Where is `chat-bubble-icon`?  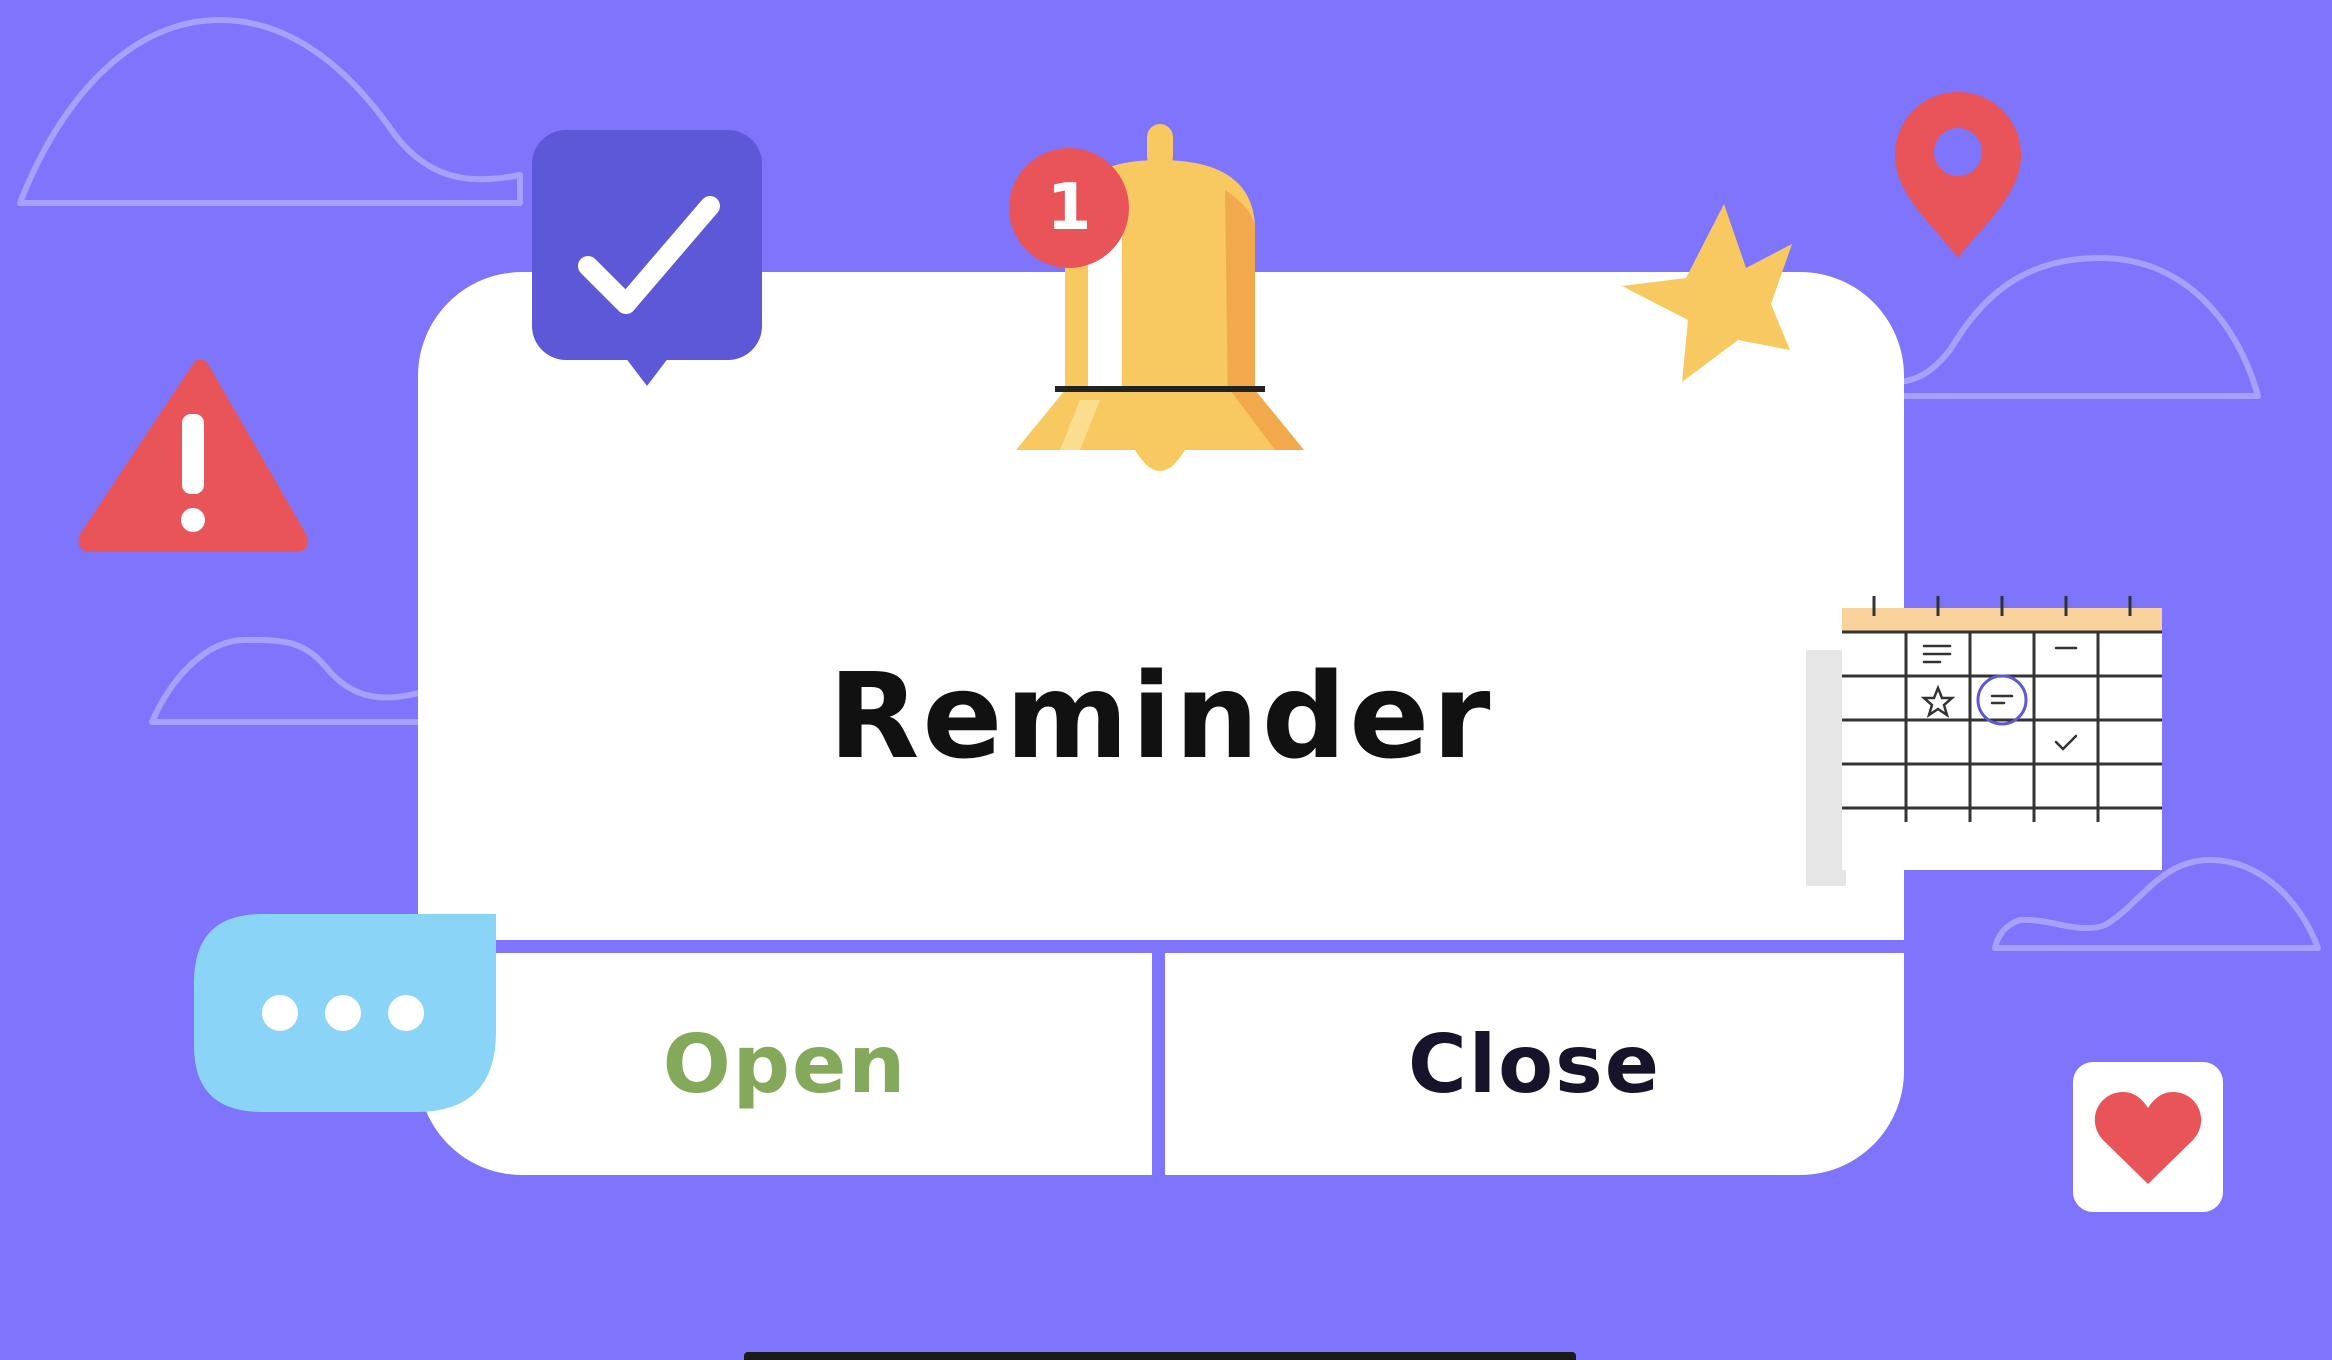
chat-bubble-icon is located at coordinates (345, 1013).